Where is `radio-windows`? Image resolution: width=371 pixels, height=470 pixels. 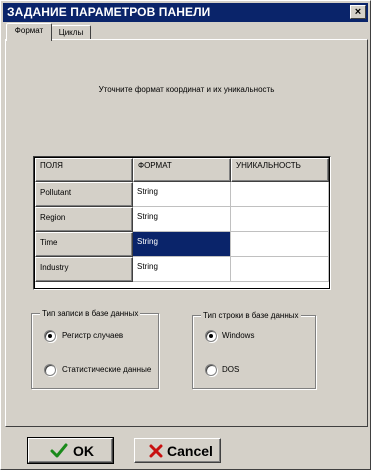 radio-windows is located at coordinates (211, 336).